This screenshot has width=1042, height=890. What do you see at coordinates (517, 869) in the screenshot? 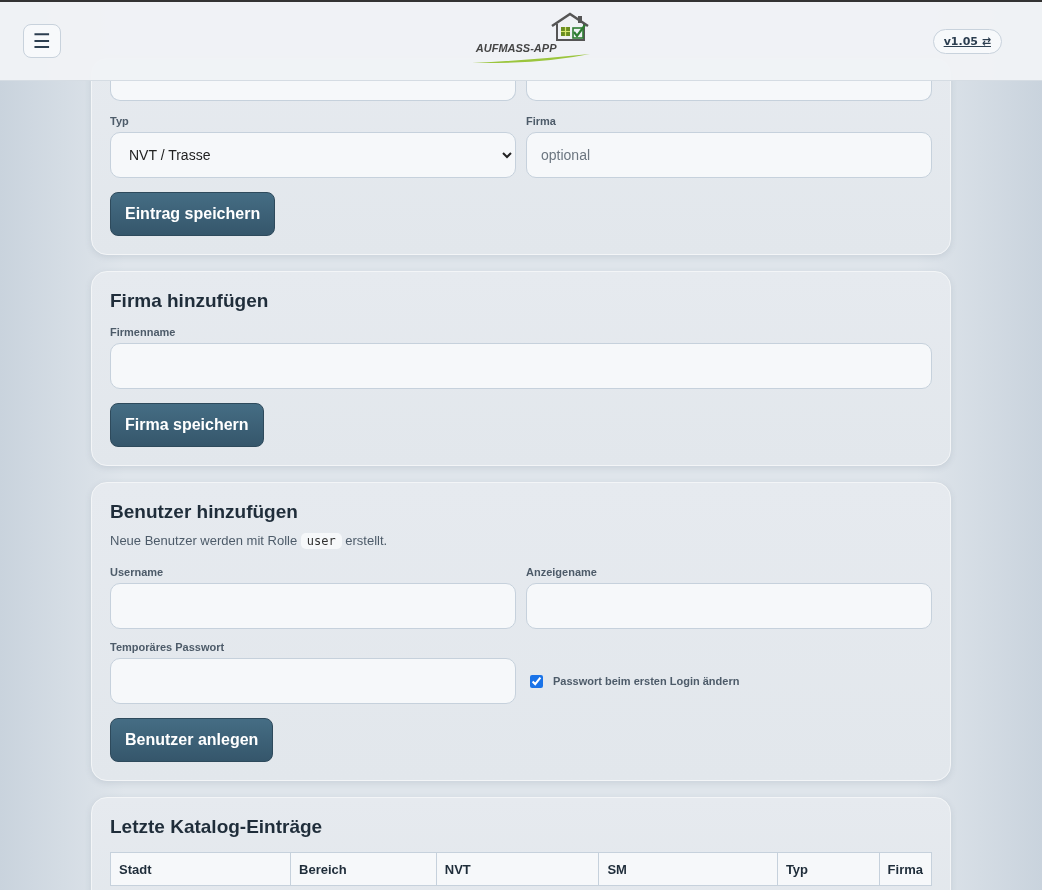
I see `column-header: NVT` at bounding box center [517, 869].